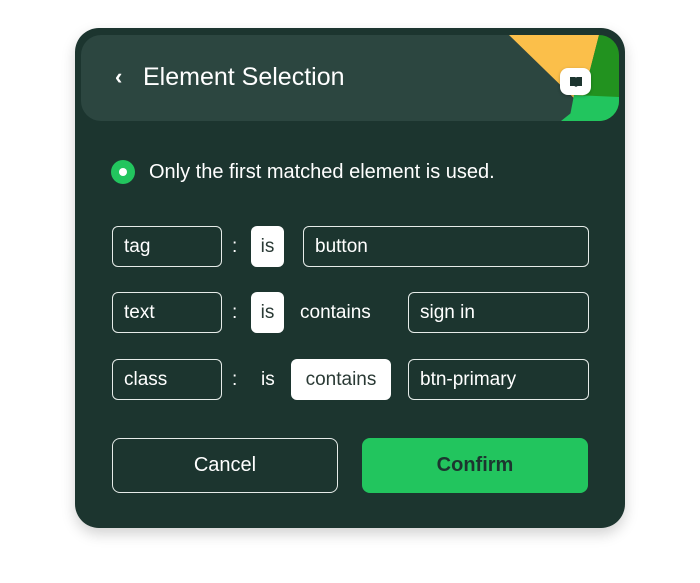 This screenshot has width=700, height=583. I want to click on operator-contains: contains, so click(335, 313).